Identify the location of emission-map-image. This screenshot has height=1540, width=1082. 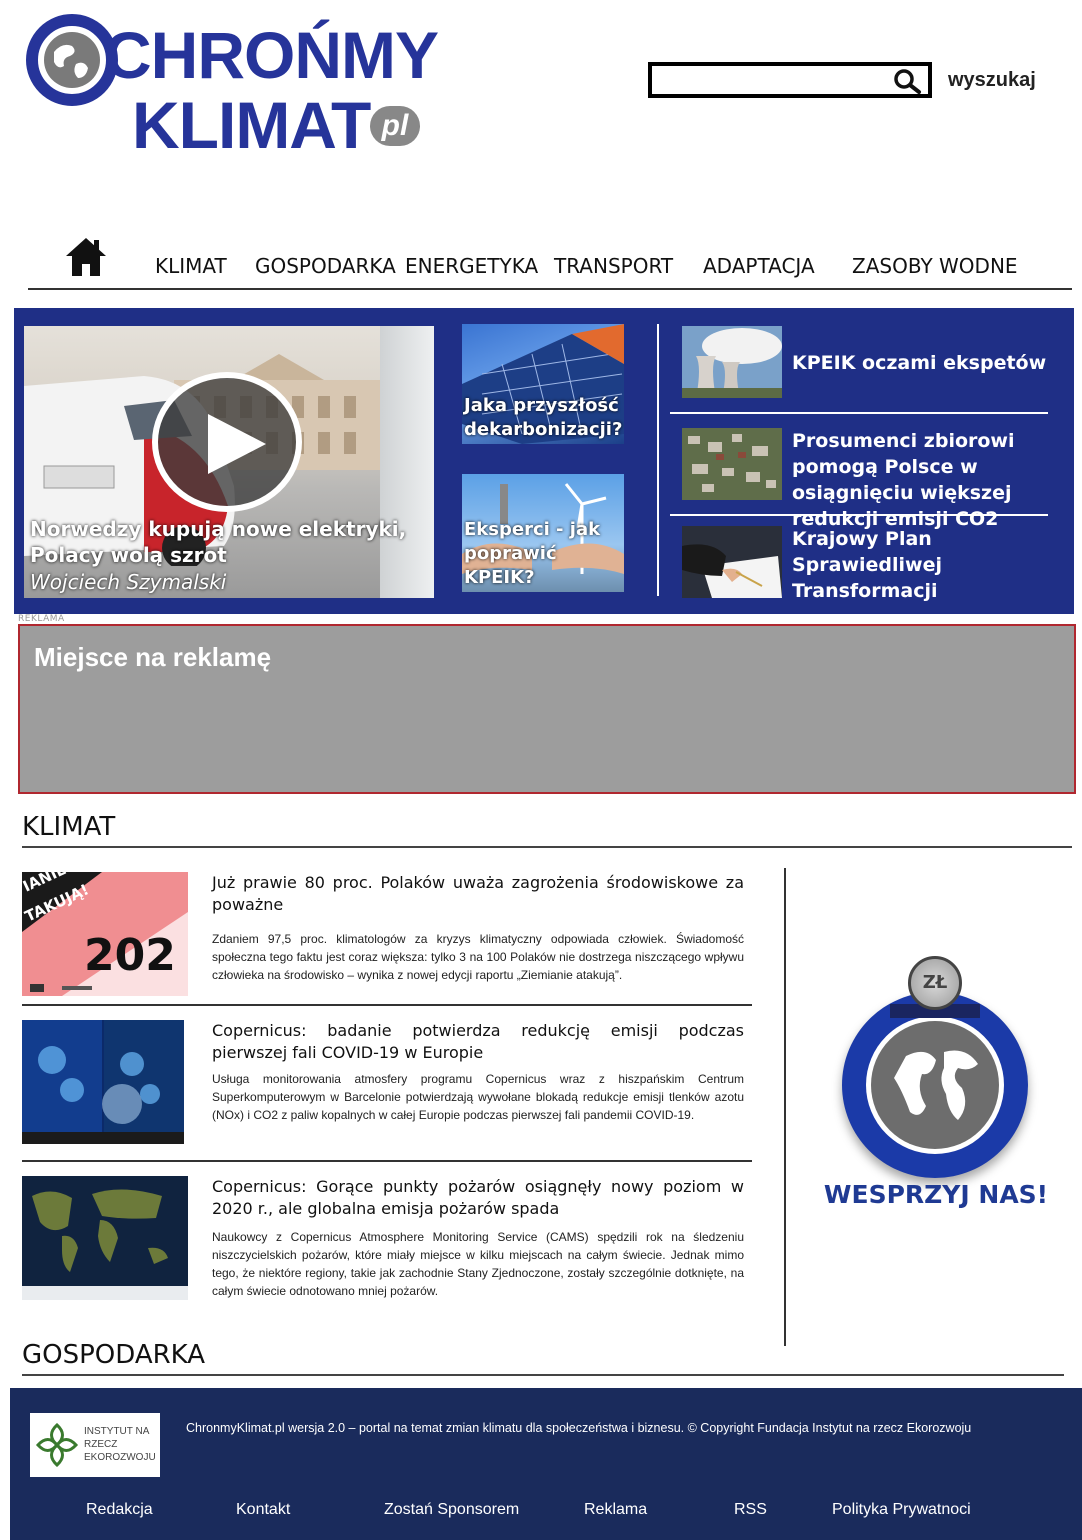
(103, 1082).